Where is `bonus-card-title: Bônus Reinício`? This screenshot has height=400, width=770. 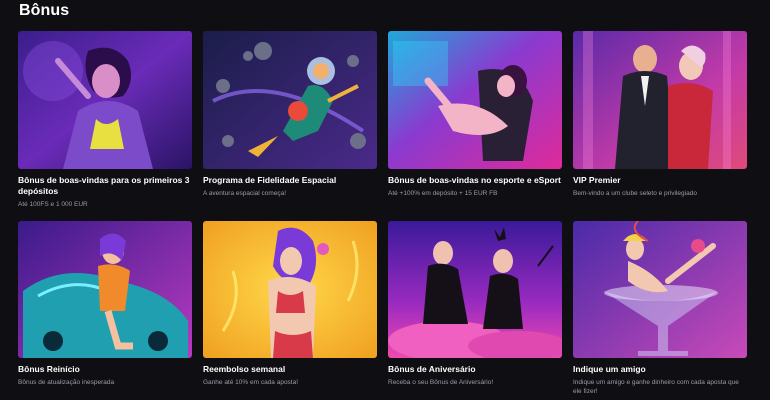 bonus-card-title: Bônus Reinício is located at coordinates (105, 369).